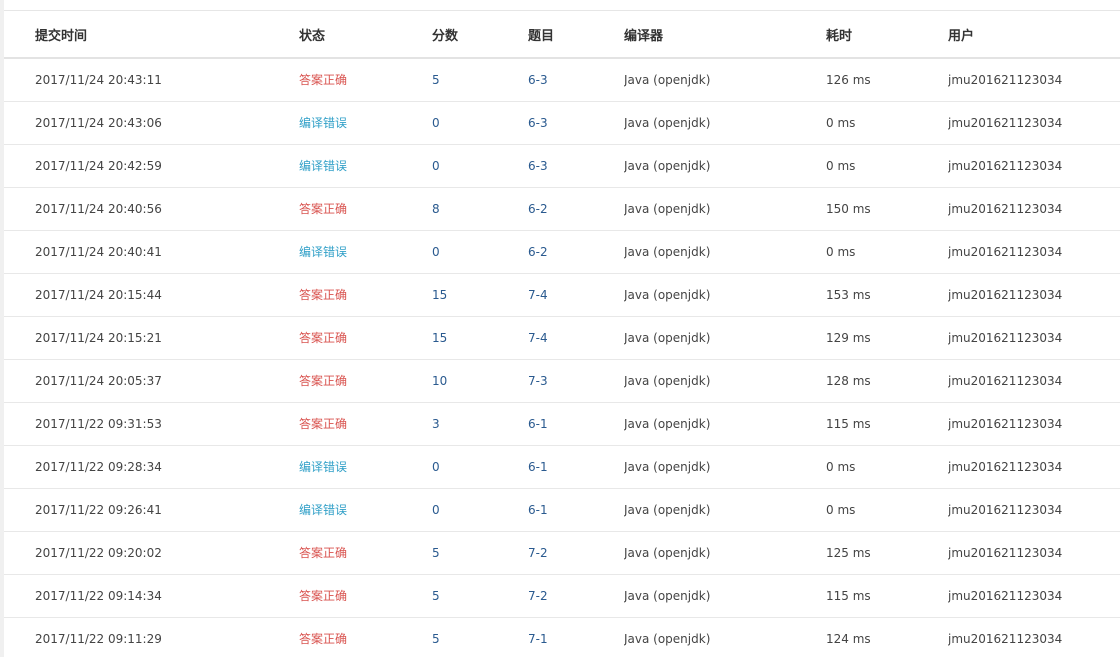 The width and height of the screenshot is (1120, 657). I want to click on header-user: 用户, so click(1034, 35).